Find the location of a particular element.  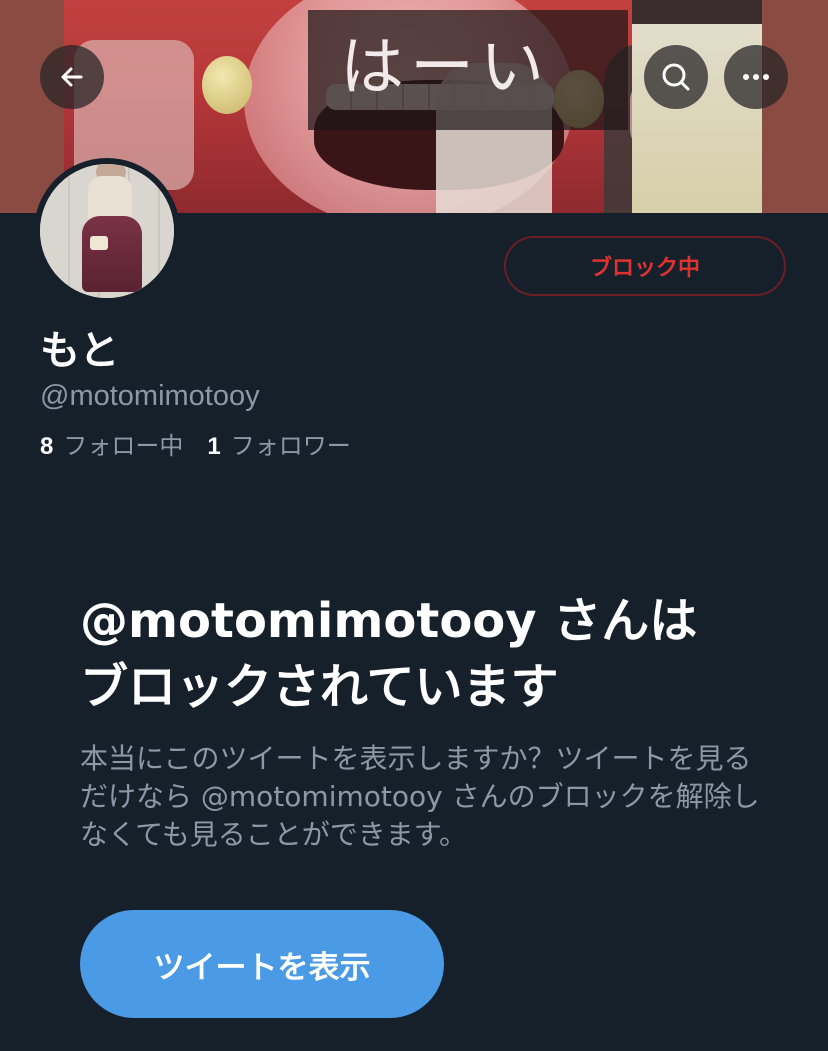

search-icon is located at coordinates (676, 77).